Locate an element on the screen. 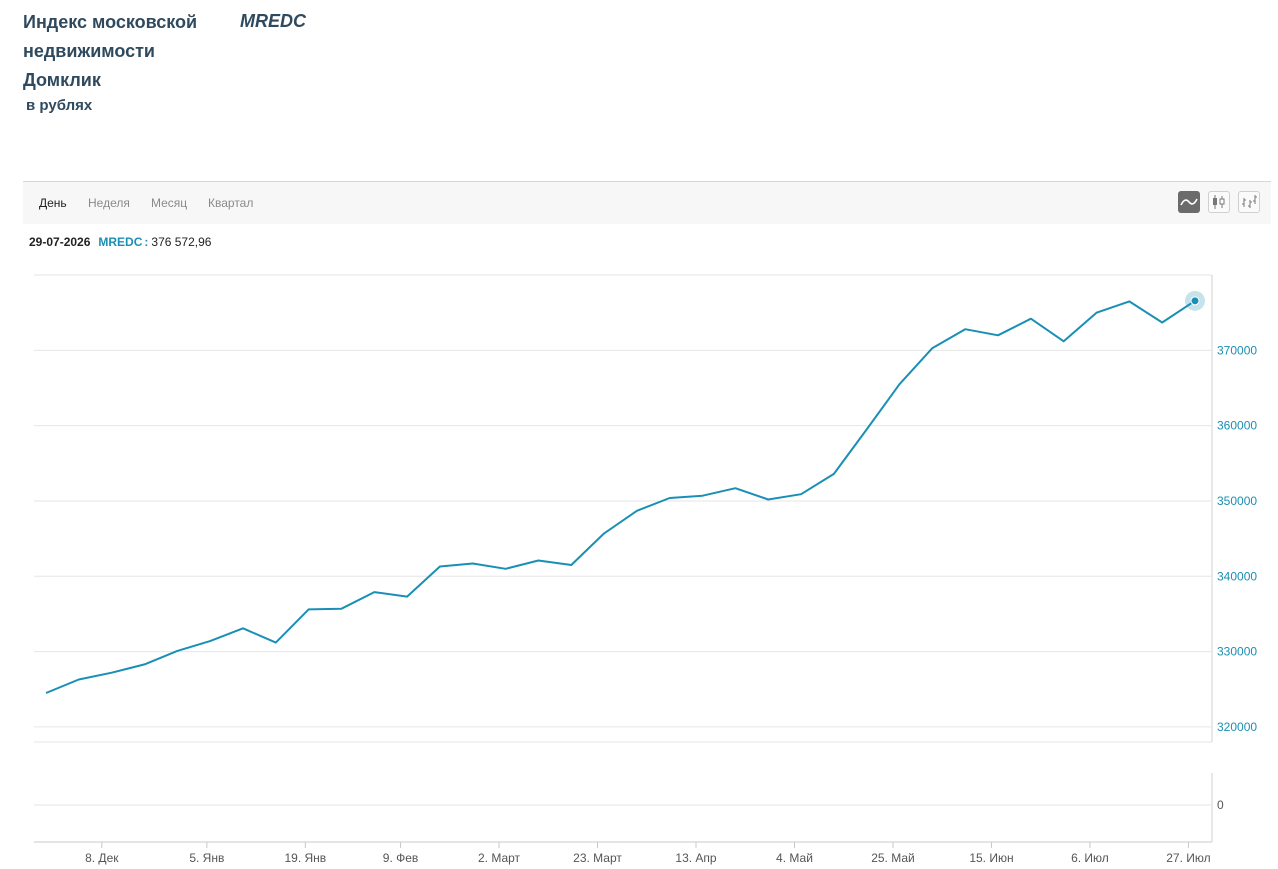 This screenshot has width=1278, height=869. x-tick-label: 23. Март is located at coordinates (597, 858).